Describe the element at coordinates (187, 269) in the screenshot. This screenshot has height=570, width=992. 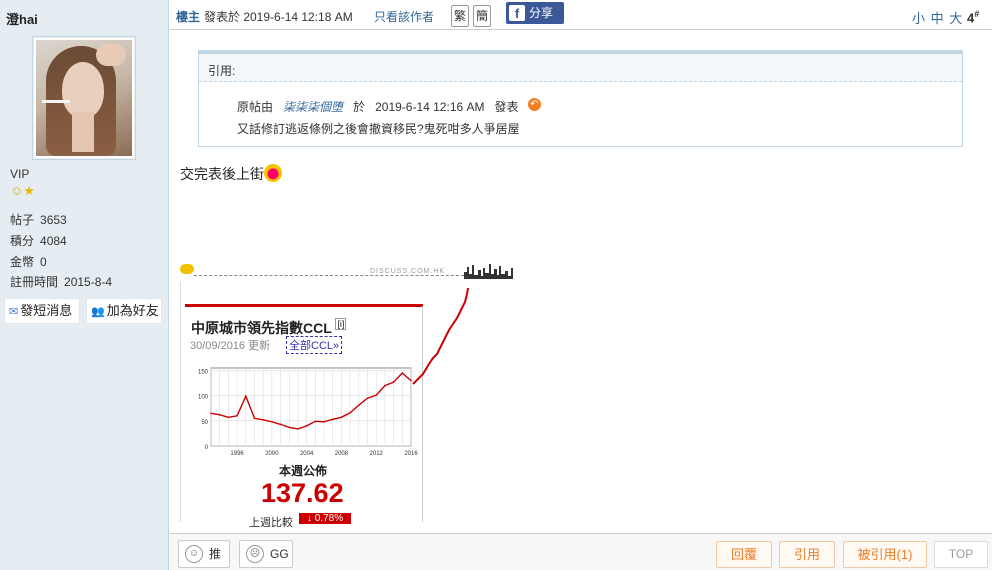
I see `speech-bubble-icon` at that location.